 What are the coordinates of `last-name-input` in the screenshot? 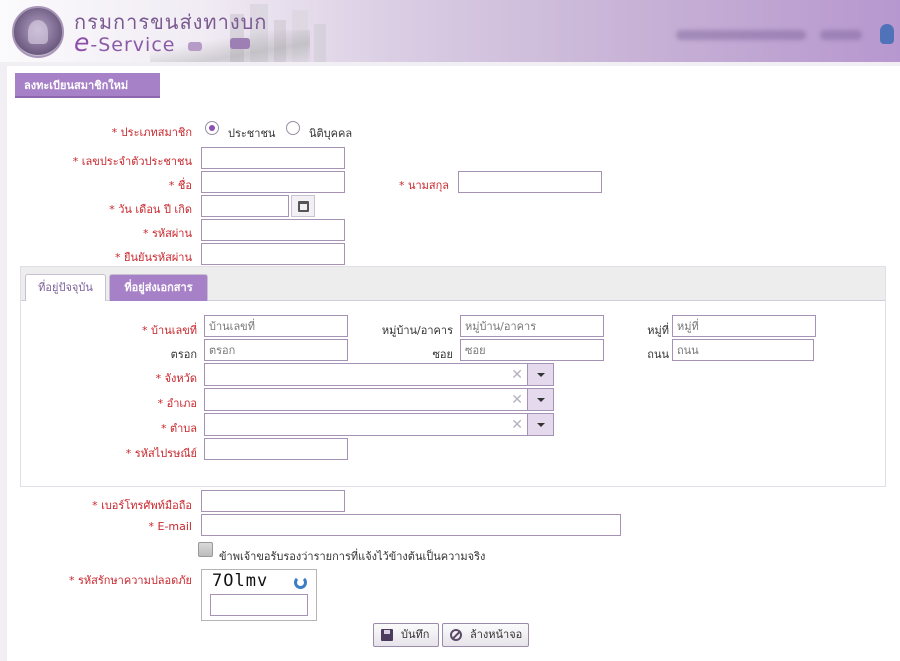 It's located at (530, 182).